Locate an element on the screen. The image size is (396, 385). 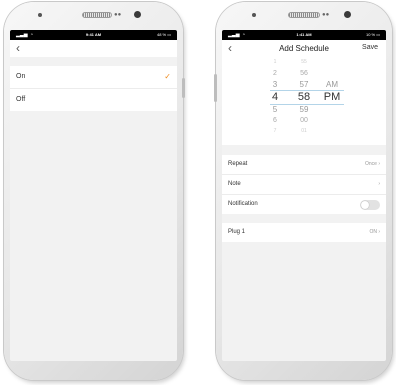
notification-toggle is located at coordinates (370, 205).